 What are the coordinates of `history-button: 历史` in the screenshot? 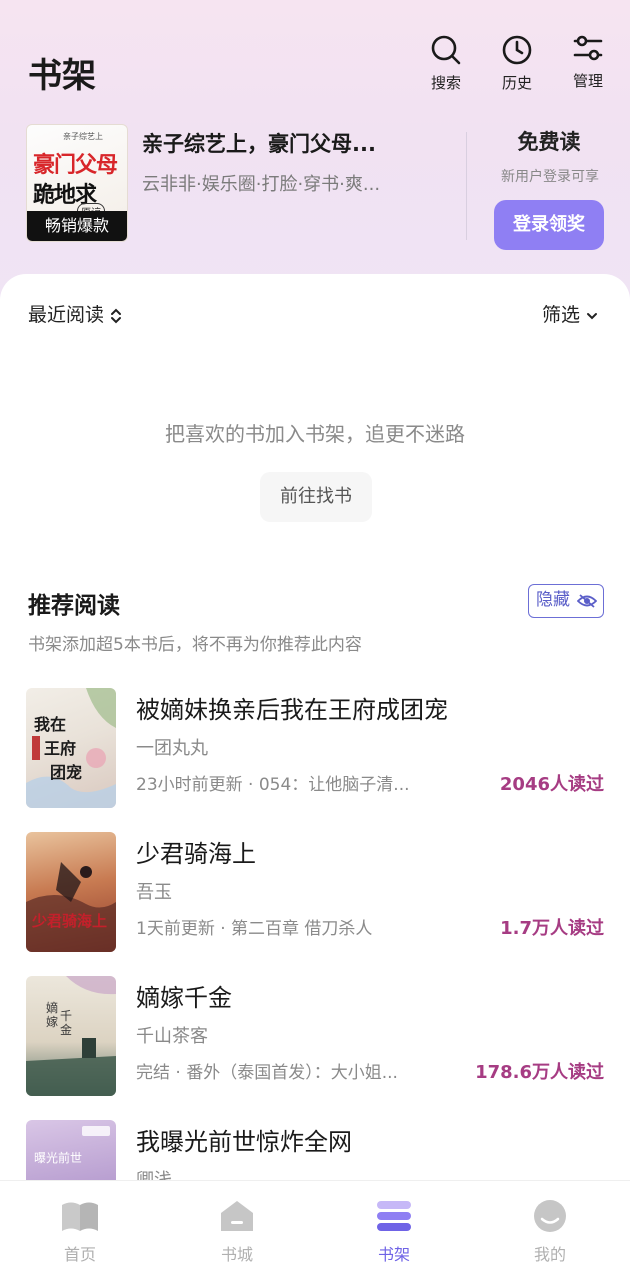 It's located at (517, 63).